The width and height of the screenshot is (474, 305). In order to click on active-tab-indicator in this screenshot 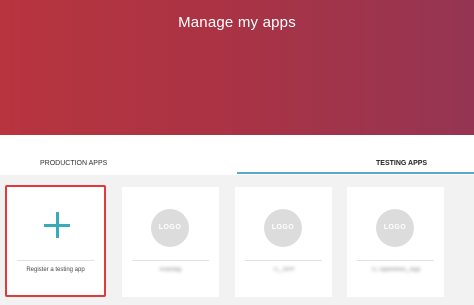, I will do `click(355, 173)`.